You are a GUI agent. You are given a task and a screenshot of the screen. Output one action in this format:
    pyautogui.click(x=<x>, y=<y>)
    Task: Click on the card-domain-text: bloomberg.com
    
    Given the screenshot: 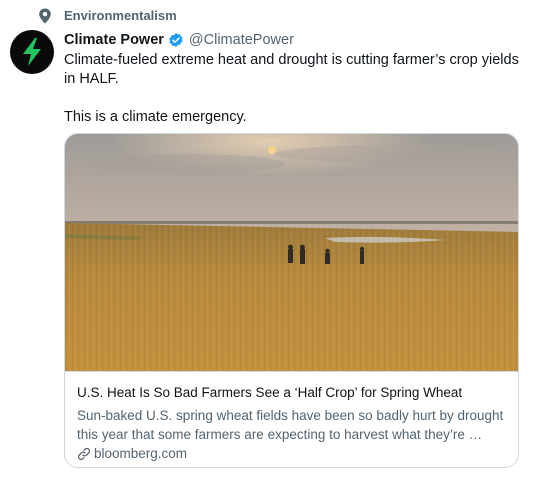 What is the action you would take?
    pyautogui.click(x=140, y=454)
    